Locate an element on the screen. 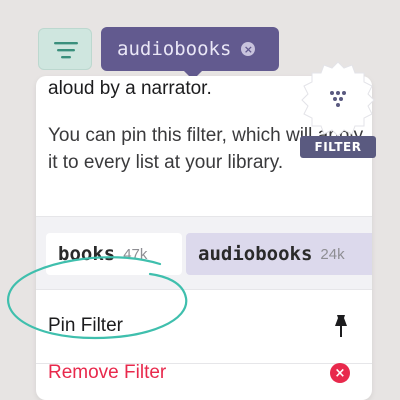 This screenshot has width=400, height=400. filter-badge-label: FILTER is located at coordinates (338, 147).